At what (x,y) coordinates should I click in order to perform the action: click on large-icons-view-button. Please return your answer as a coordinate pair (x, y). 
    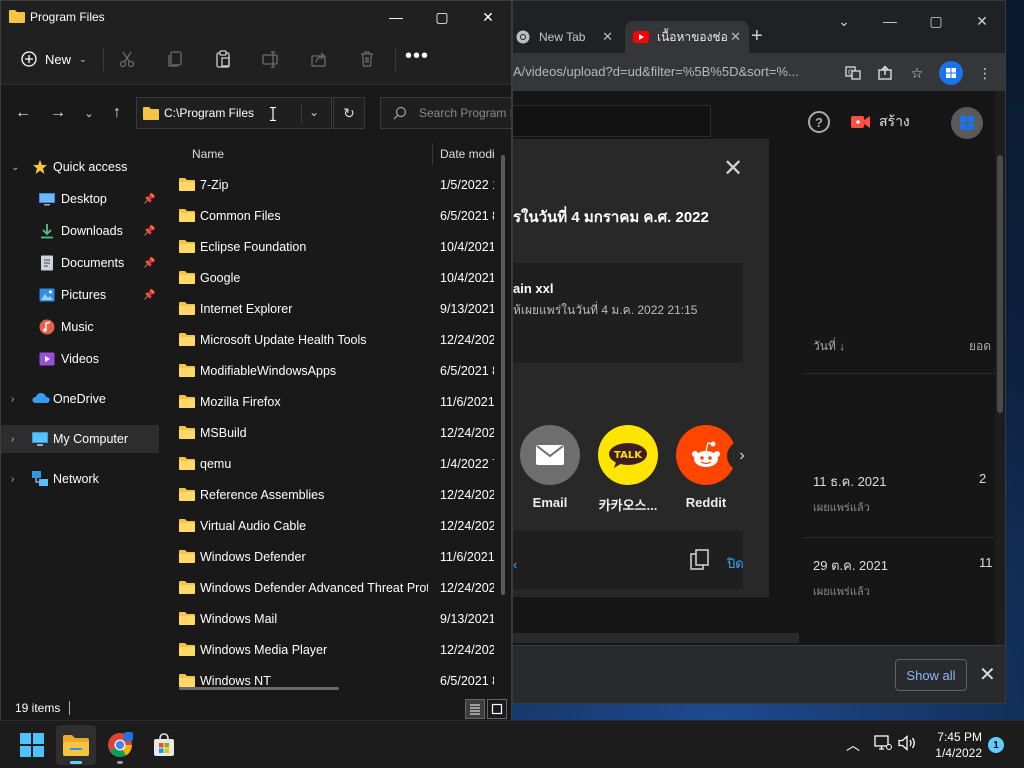
    Looking at the image, I should click on (497, 709).